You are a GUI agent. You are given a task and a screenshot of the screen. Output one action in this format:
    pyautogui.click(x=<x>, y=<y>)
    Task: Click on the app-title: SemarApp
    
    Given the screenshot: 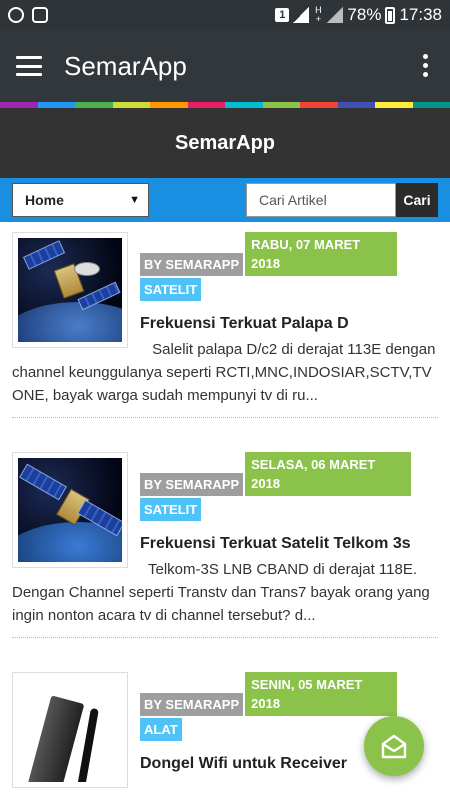 What is the action you would take?
    pyautogui.click(x=125, y=65)
    